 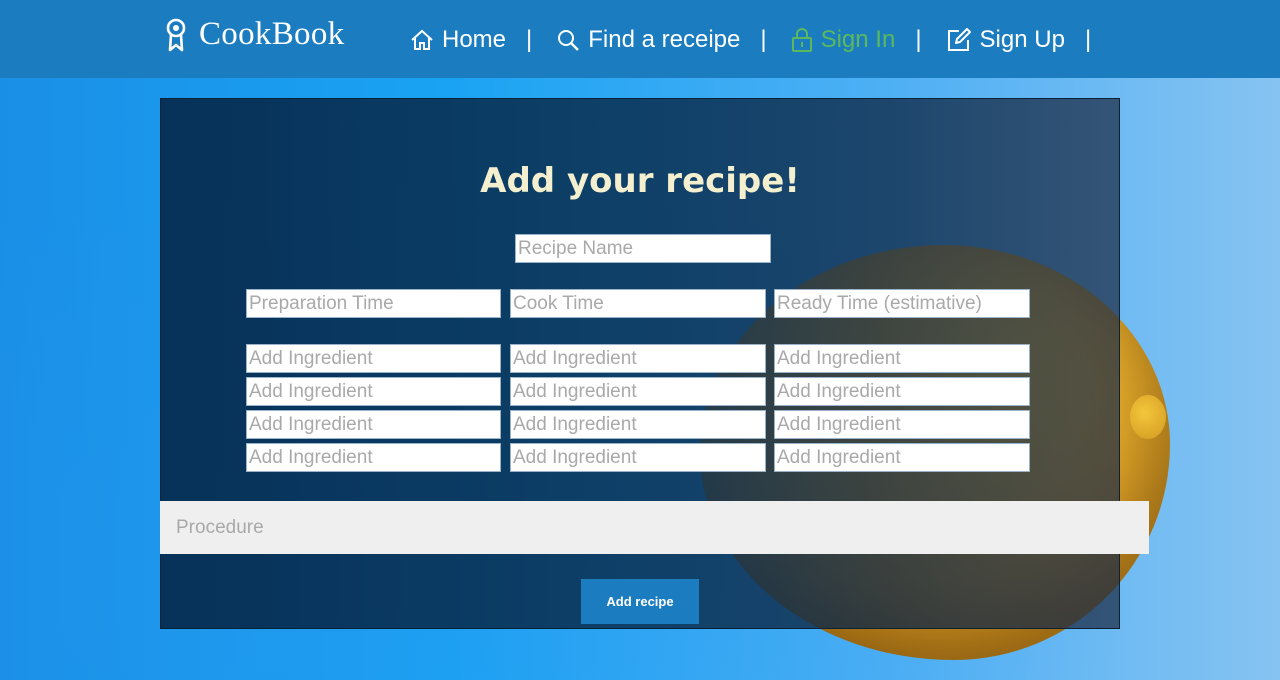 What do you see at coordinates (654, 527) in the screenshot?
I see `procedure-input` at bounding box center [654, 527].